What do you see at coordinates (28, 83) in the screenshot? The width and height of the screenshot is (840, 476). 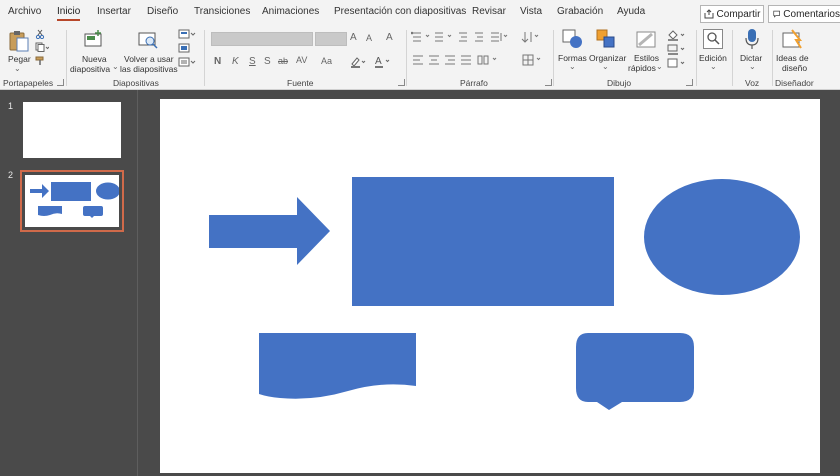 I see `group-portapapeles-label: Portapapeles` at bounding box center [28, 83].